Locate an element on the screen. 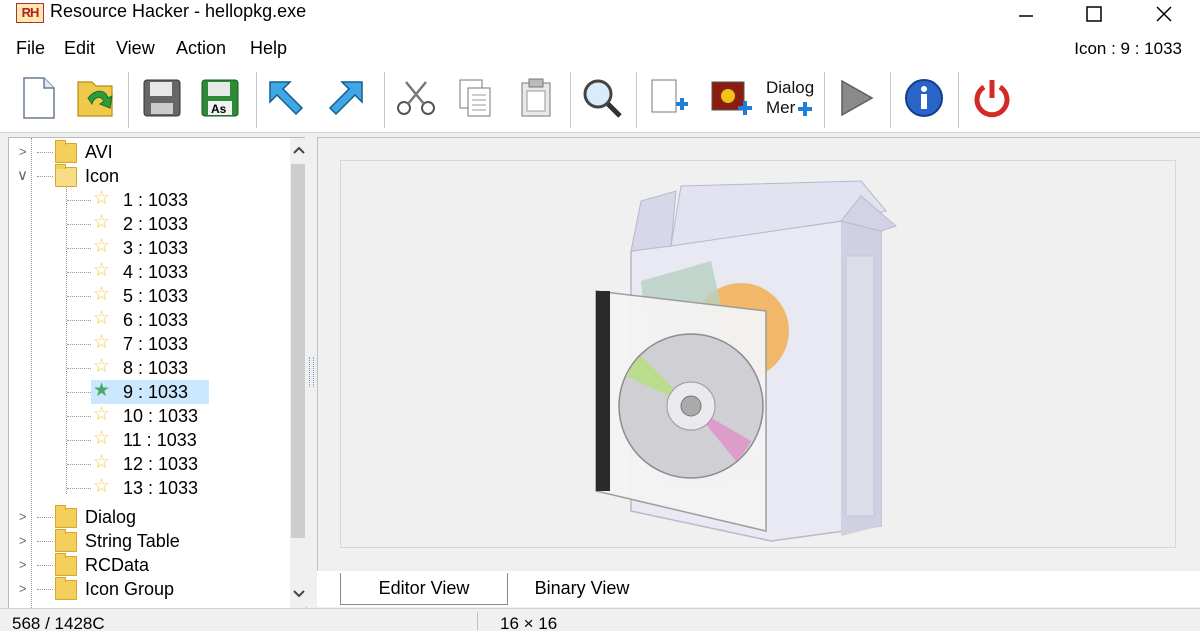  tab-binary-view: Binary View is located at coordinates (582, 588).